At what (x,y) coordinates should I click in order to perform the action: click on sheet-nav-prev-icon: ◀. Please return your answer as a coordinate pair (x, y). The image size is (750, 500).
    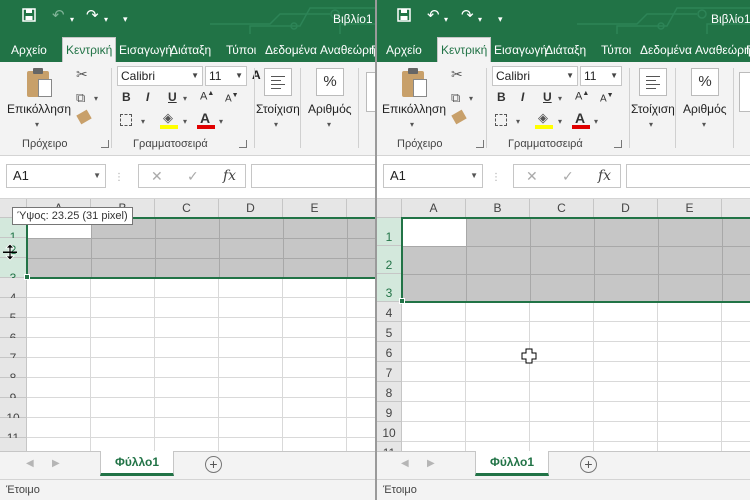
    Looking at the image, I should click on (30, 463).